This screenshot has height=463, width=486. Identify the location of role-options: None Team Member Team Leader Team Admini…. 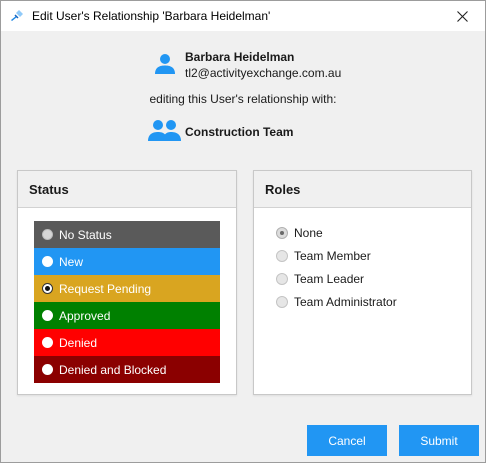
(366, 271).